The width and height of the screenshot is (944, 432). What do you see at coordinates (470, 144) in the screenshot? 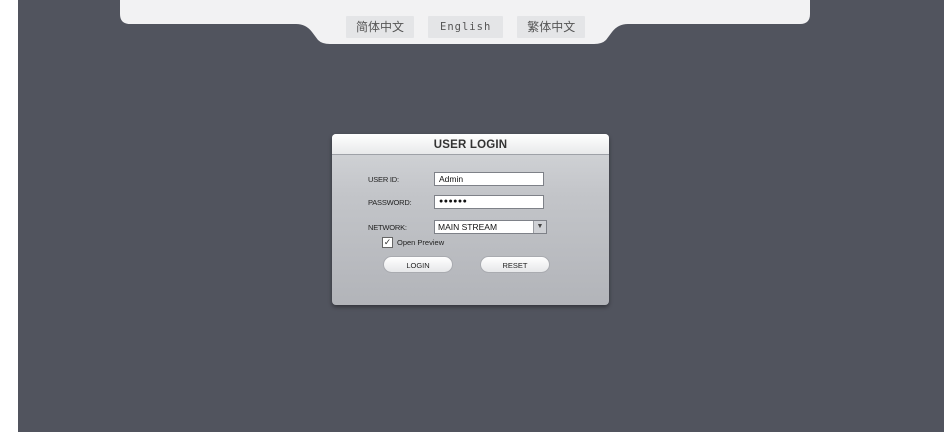
I see `login-title: USER LOGIN` at bounding box center [470, 144].